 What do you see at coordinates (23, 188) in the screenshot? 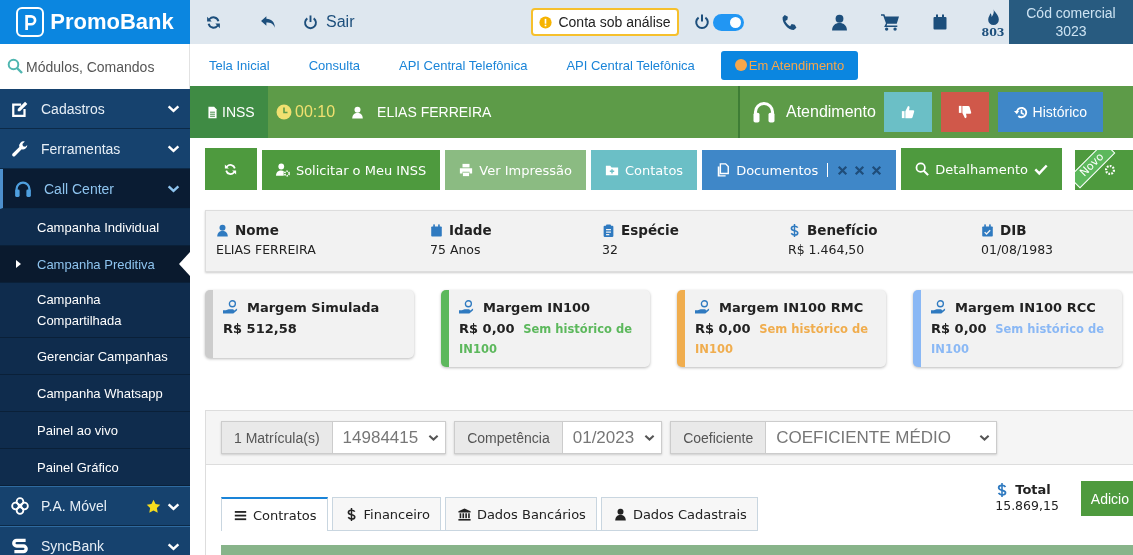
I see `headphones-icon` at bounding box center [23, 188].